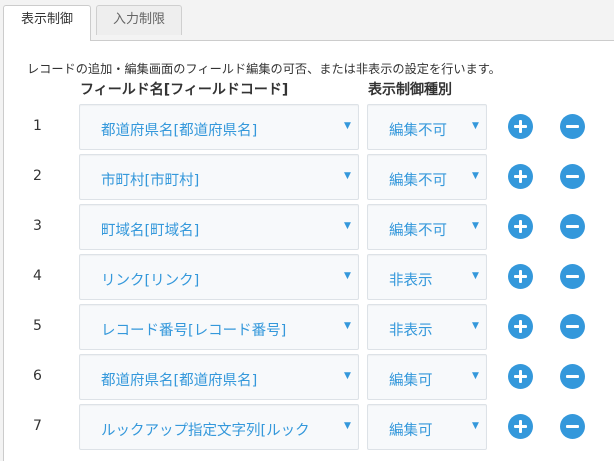 This screenshot has width=614, height=461. Describe the element at coordinates (307, 20) in the screenshot. I see `tab-bar: 表示制御 入力制限` at that location.